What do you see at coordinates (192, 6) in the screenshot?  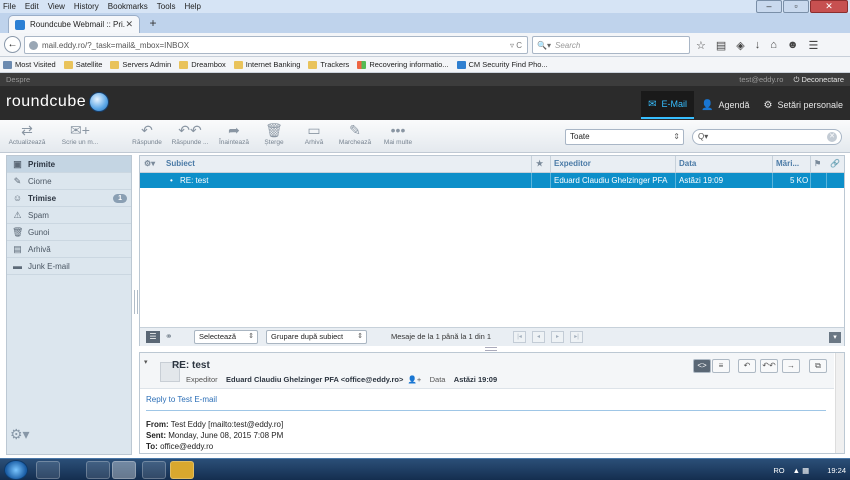 I see `menu-help: Help` at bounding box center [192, 6].